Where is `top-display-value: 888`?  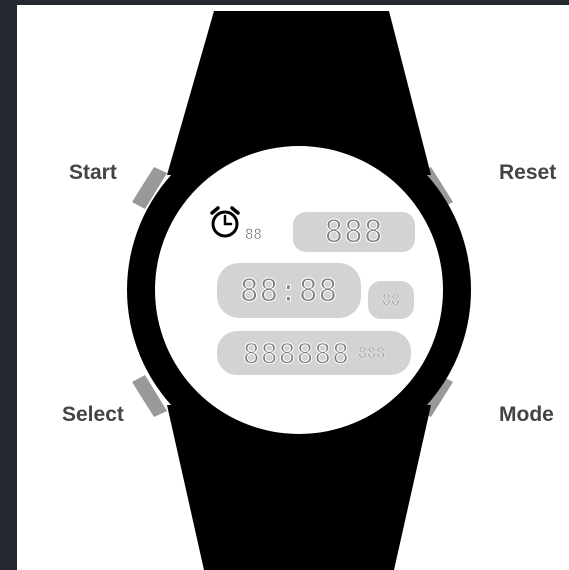
top-display-value: 888 is located at coordinates (354, 232).